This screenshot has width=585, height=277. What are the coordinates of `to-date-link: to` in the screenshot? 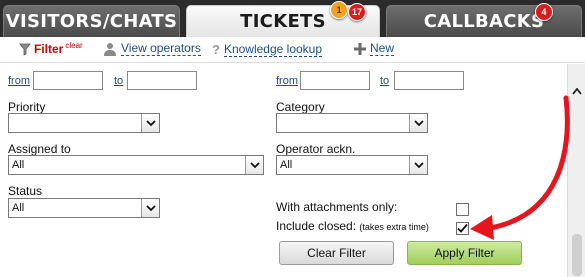 It's located at (118, 81).